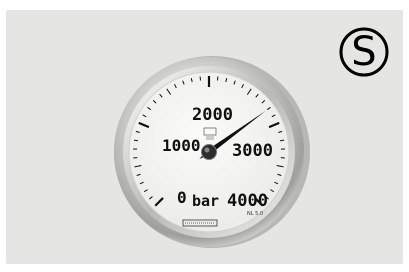 Image resolution: width=409 pixels, height=272 pixels. Describe the element at coordinates (252, 151) in the screenshot. I see `scale-label-3000: 3000` at that location.